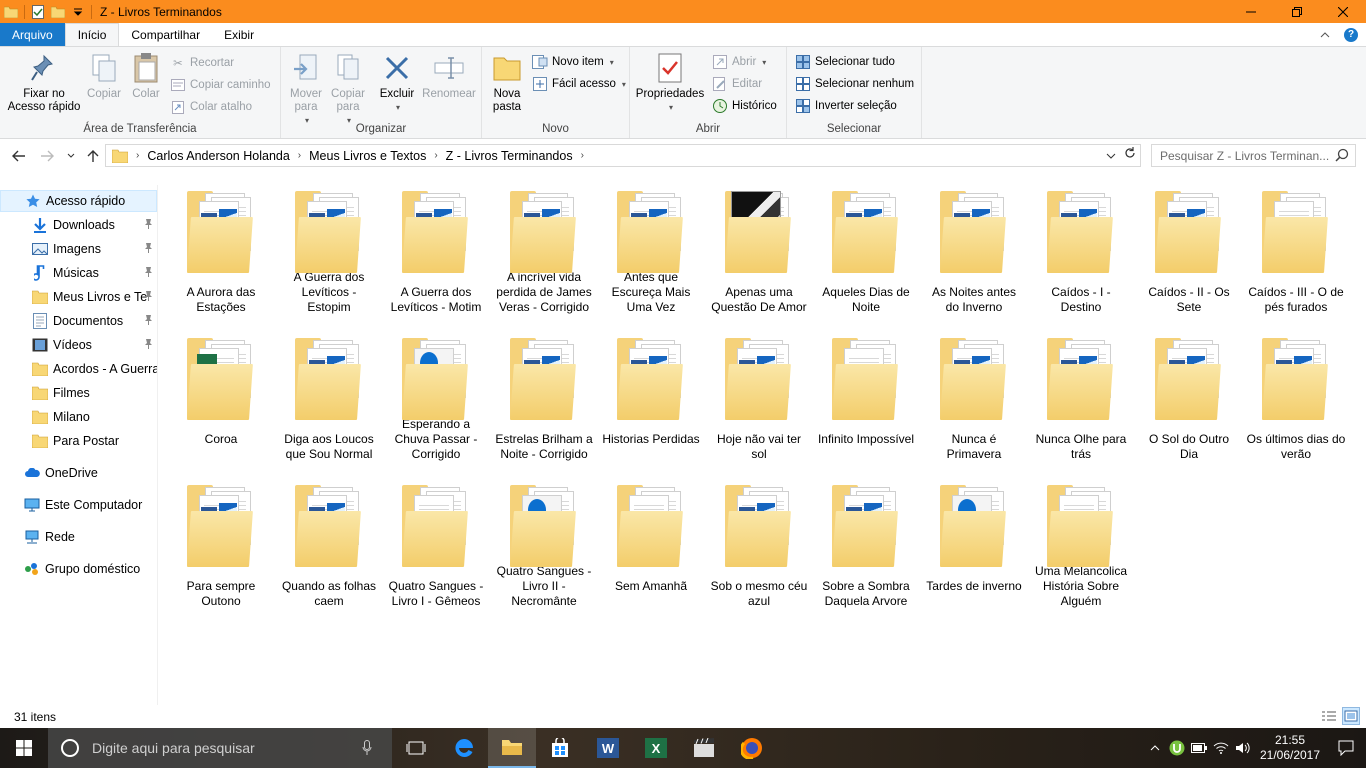 Image resolution: width=1366 pixels, height=768 pixels. Describe the element at coordinates (211, 107) in the screenshot. I see `paste-shortcut-button: Colar atalho` at that location.